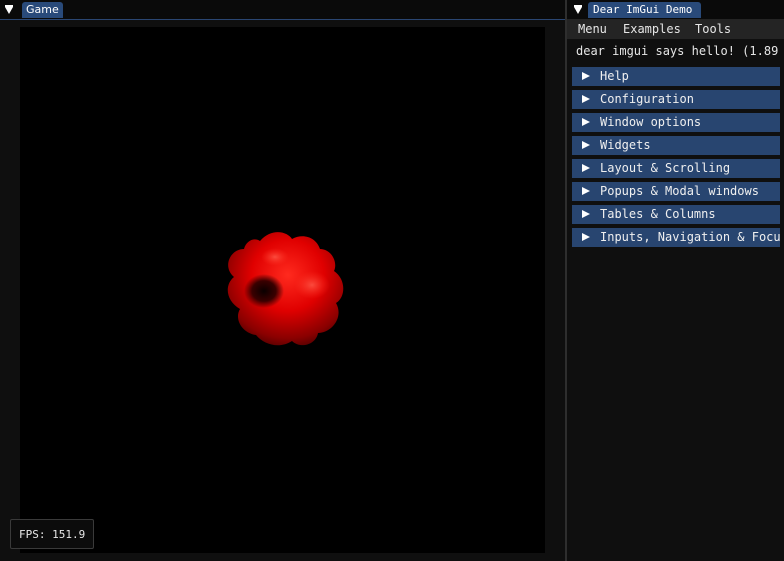  What do you see at coordinates (52, 534) in the screenshot?
I see `fps-counter: FPS: 151.9` at bounding box center [52, 534].